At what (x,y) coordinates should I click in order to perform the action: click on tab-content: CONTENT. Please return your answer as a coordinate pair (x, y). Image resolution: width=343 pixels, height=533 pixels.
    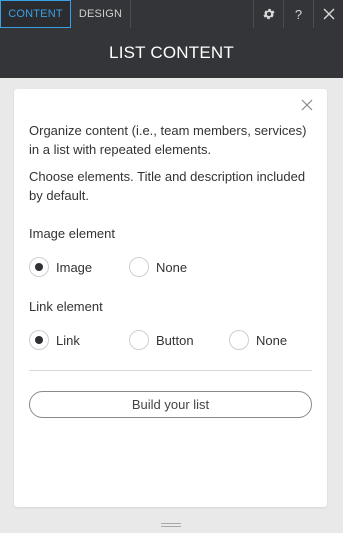
    Looking at the image, I should click on (35, 14).